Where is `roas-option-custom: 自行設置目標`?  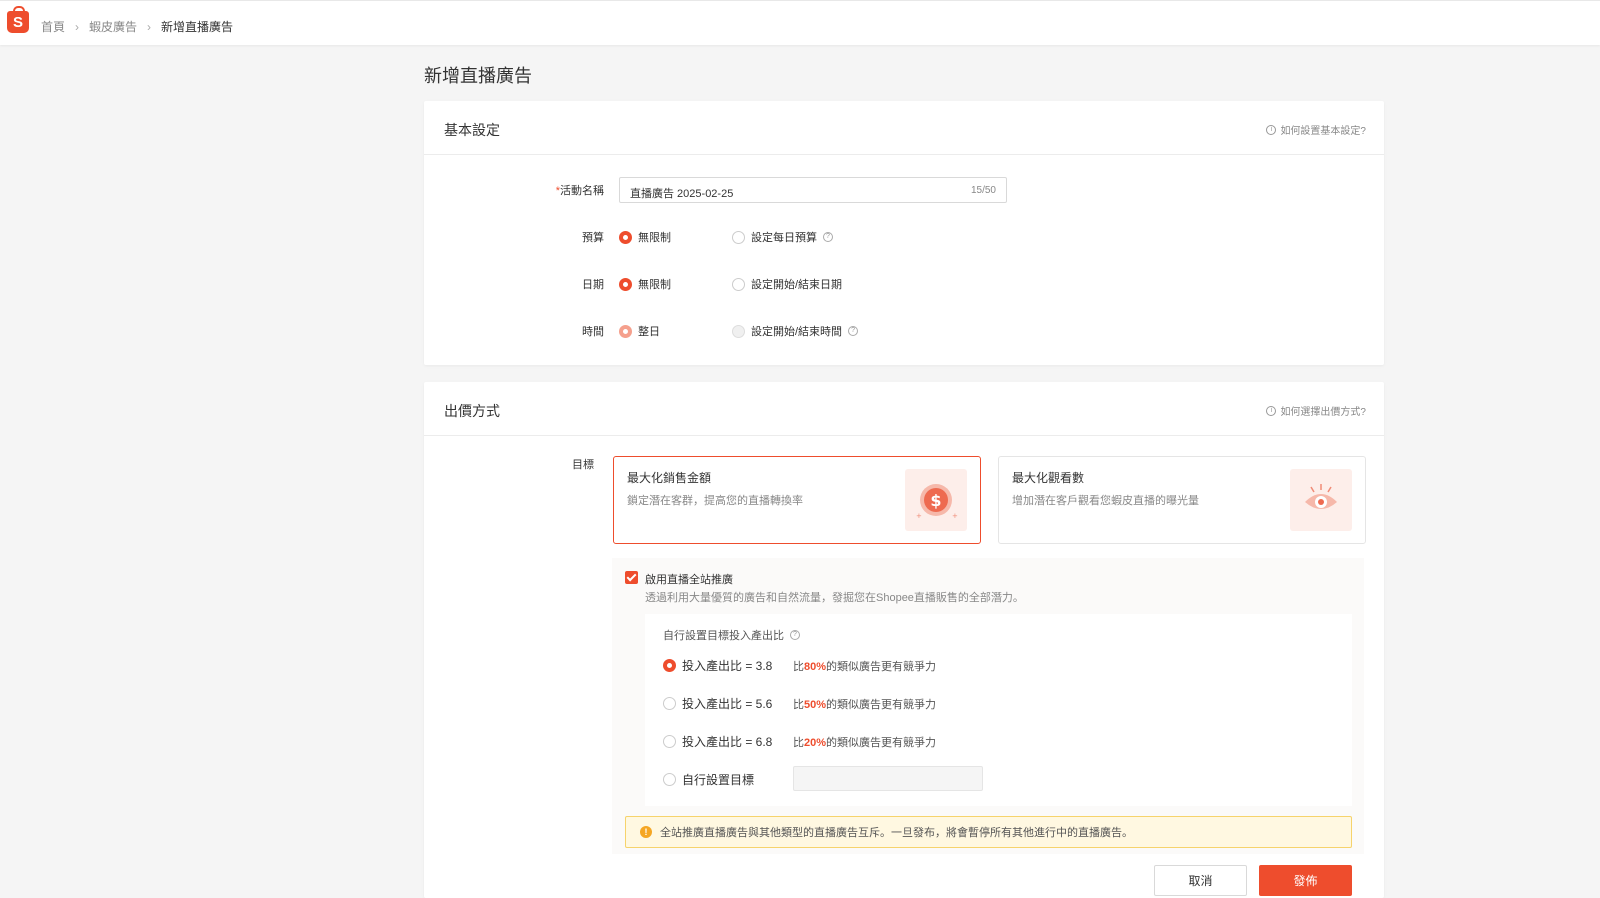
roas-option-custom: 自行設置目標 is located at coordinates (728, 779).